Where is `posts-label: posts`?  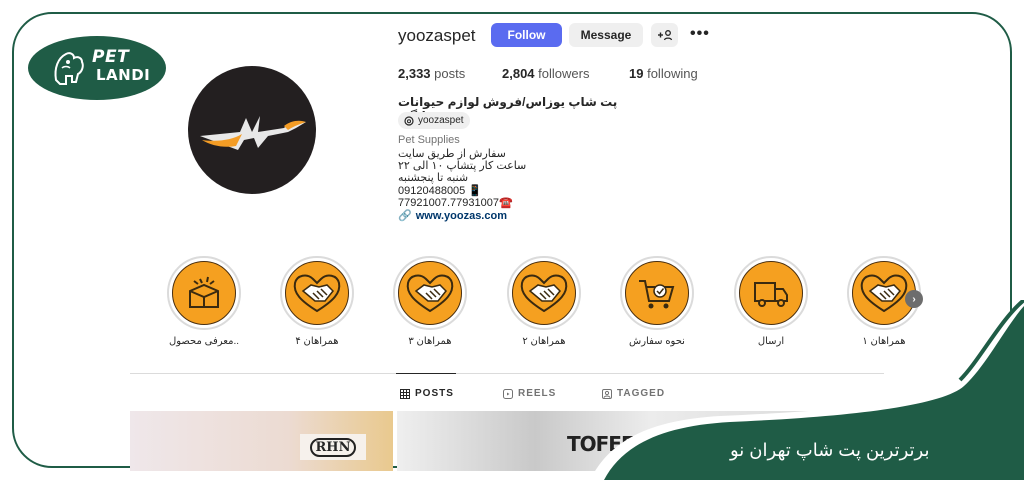 posts-label: posts is located at coordinates (450, 73).